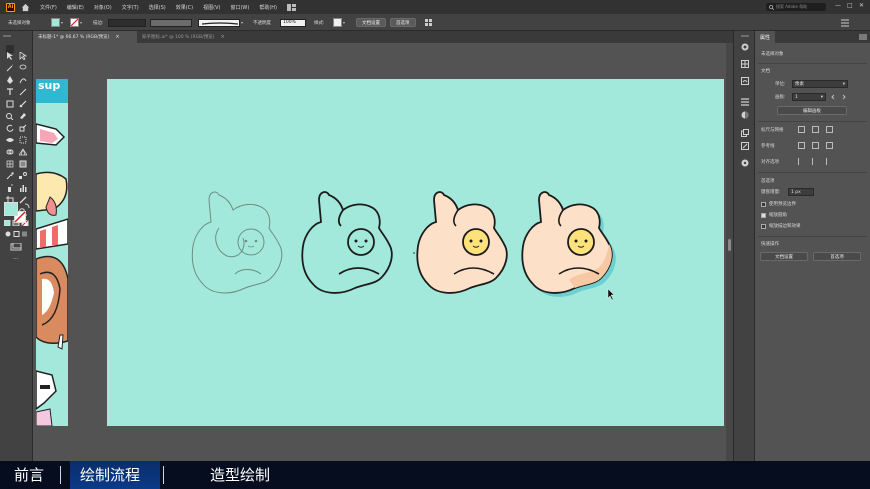 Image resolution: width=870 pixels, height=489 pixels. What do you see at coordinates (11, 209) in the screenshot?
I see `fill-color-box` at bounding box center [11, 209].